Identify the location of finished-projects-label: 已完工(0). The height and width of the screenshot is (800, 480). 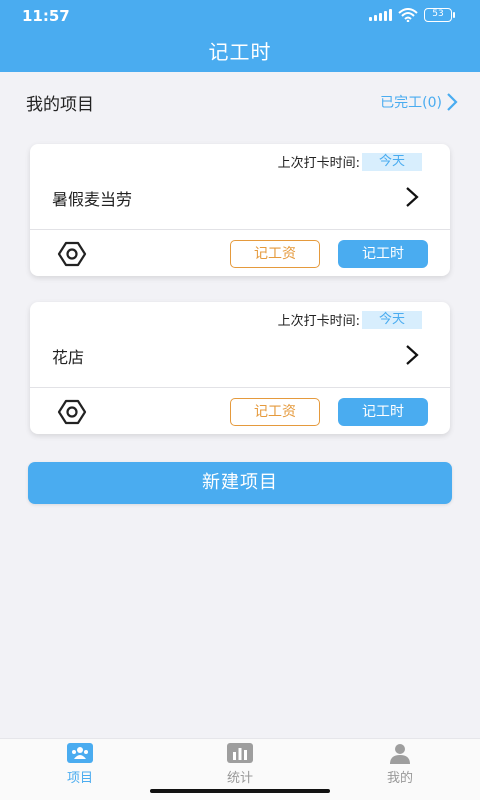
(411, 103).